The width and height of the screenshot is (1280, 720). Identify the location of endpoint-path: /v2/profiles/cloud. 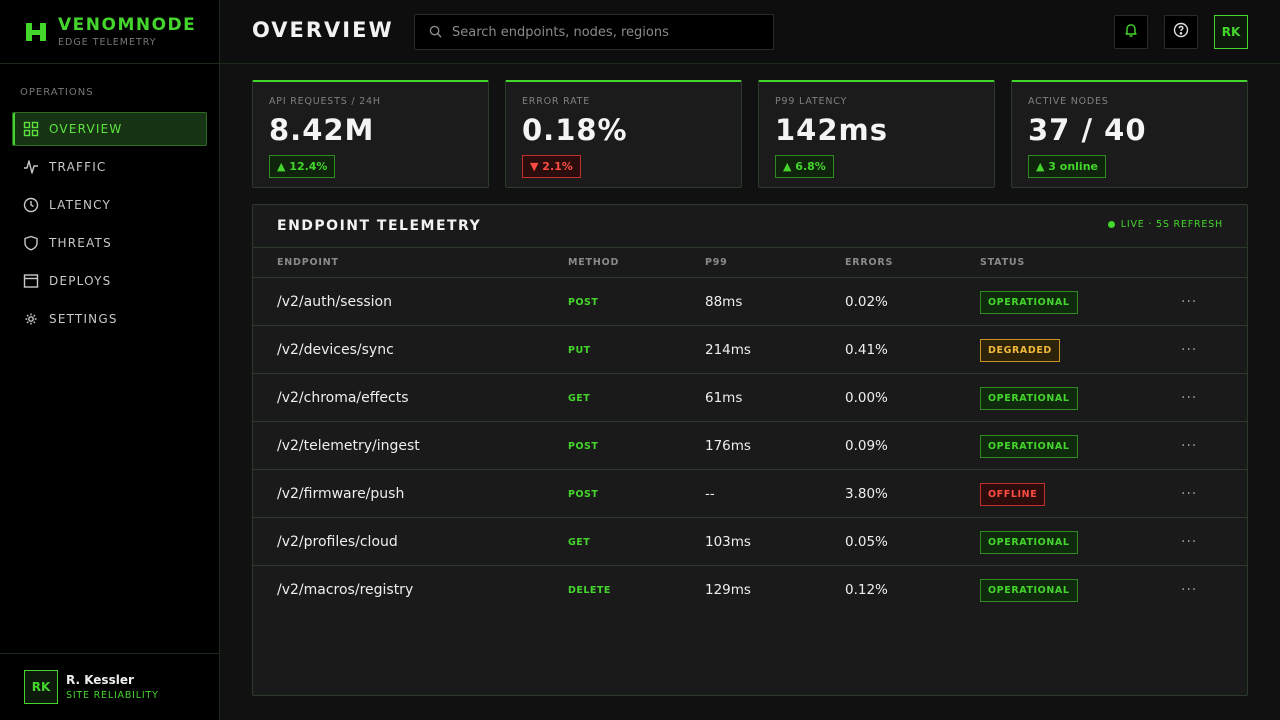
(337, 542).